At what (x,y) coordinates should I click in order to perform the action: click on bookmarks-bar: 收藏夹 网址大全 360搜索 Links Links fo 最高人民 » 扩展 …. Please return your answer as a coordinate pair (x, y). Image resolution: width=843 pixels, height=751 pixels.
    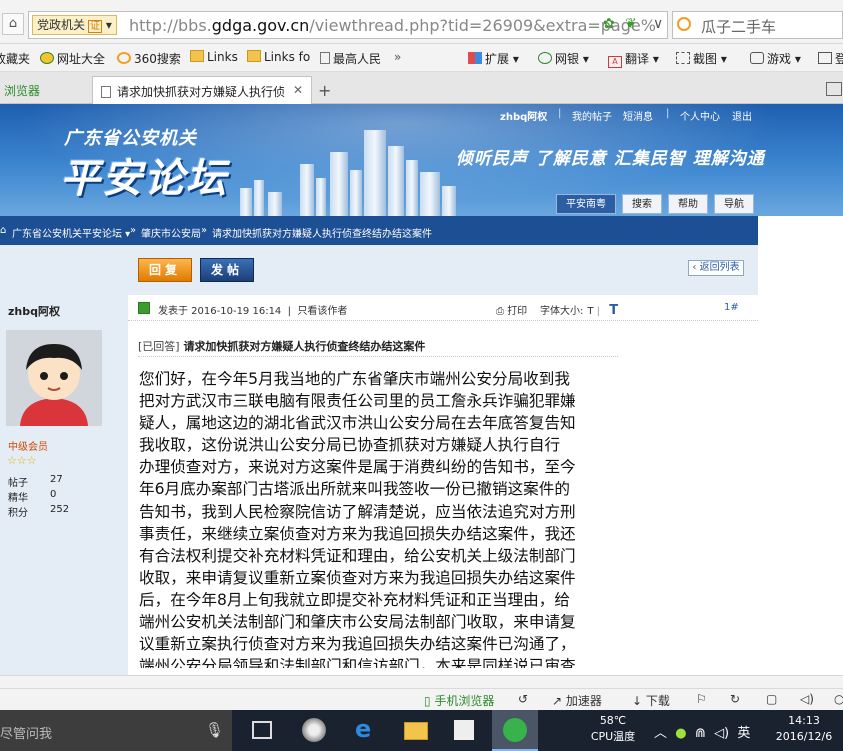
    Looking at the image, I should click on (421, 58).